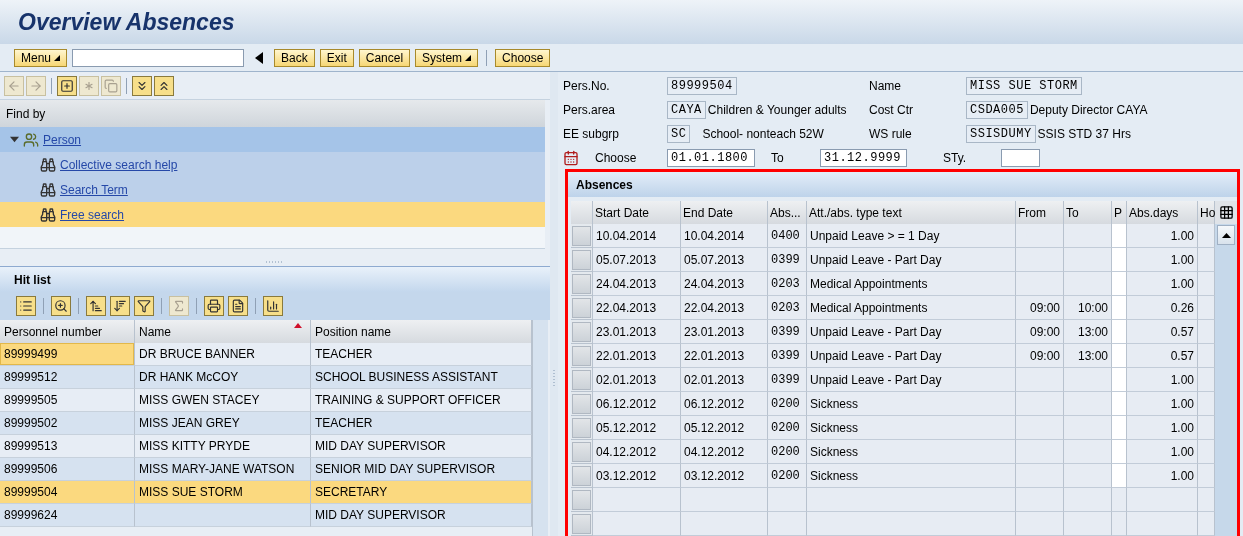 Image resolution: width=1243 pixels, height=536 pixels. Describe the element at coordinates (164, 85) in the screenshot. I see `collapse-all-icon` at that location.